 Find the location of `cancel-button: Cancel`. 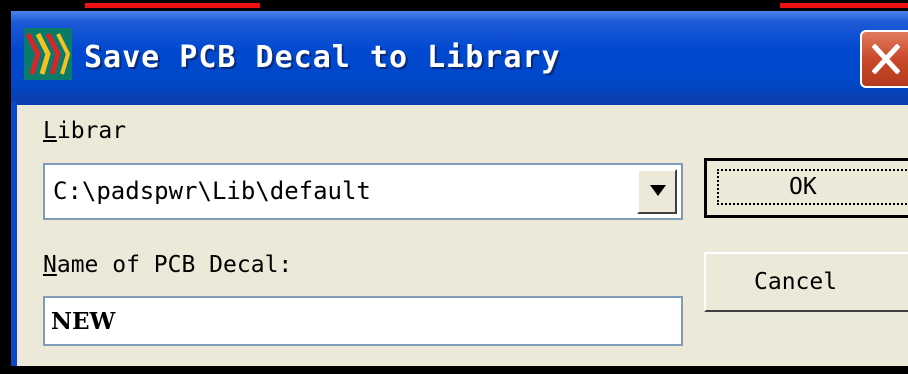

cancel-button: Cancel is located at coordinates (806, 282).